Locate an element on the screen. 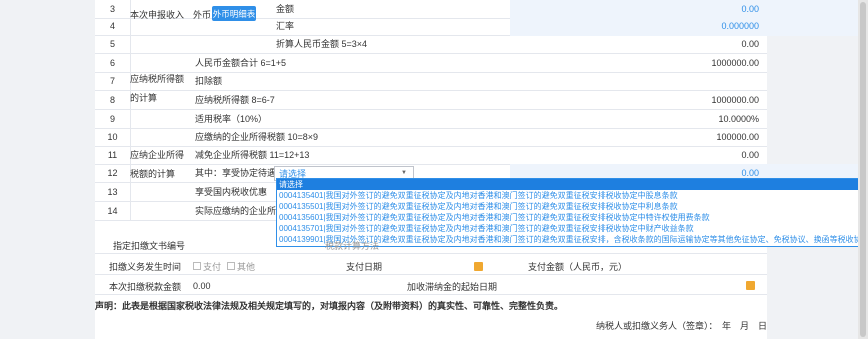 This screenshot has height=339, width=868. row-value: 0.000000 is located at coordinates (667, 26).